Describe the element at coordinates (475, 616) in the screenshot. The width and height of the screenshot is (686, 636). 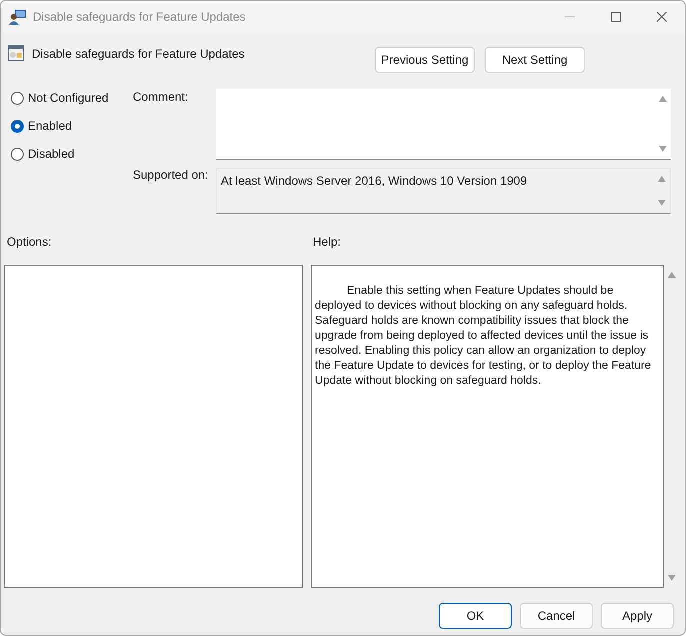
I see `dialog-button: OK` at that location.